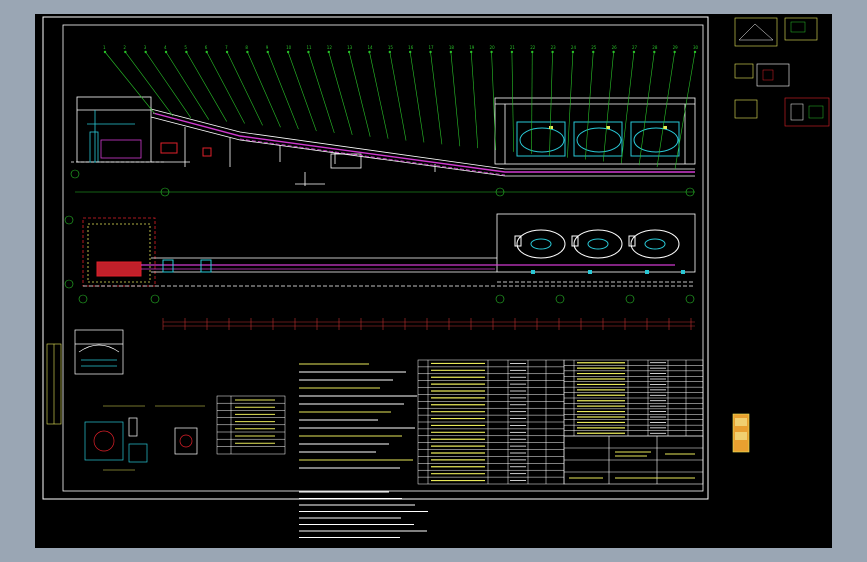 The height and width of the screenshot is (562, 867). What do you see at coordinates (350, 47) in the screenshot?
I see `callout-number: 13` at bounding box center [350, 47].